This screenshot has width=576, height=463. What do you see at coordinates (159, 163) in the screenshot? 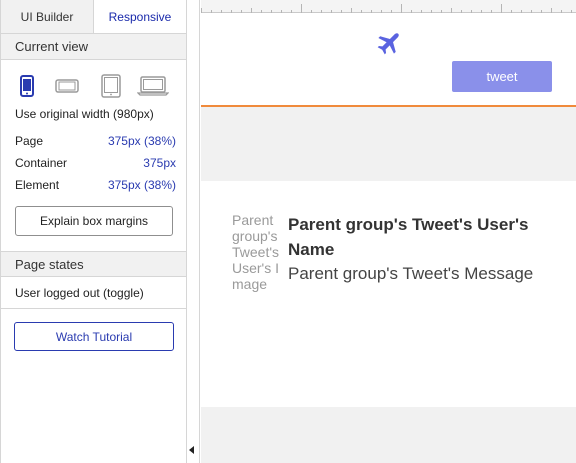
I see `container-width-value: 375px` at bounding box center [159, 163].